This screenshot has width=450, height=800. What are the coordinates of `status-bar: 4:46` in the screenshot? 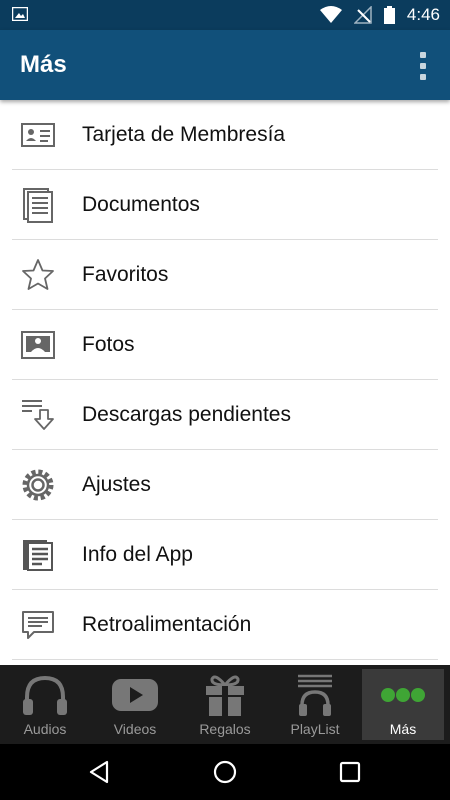 It's located at (225, 15).